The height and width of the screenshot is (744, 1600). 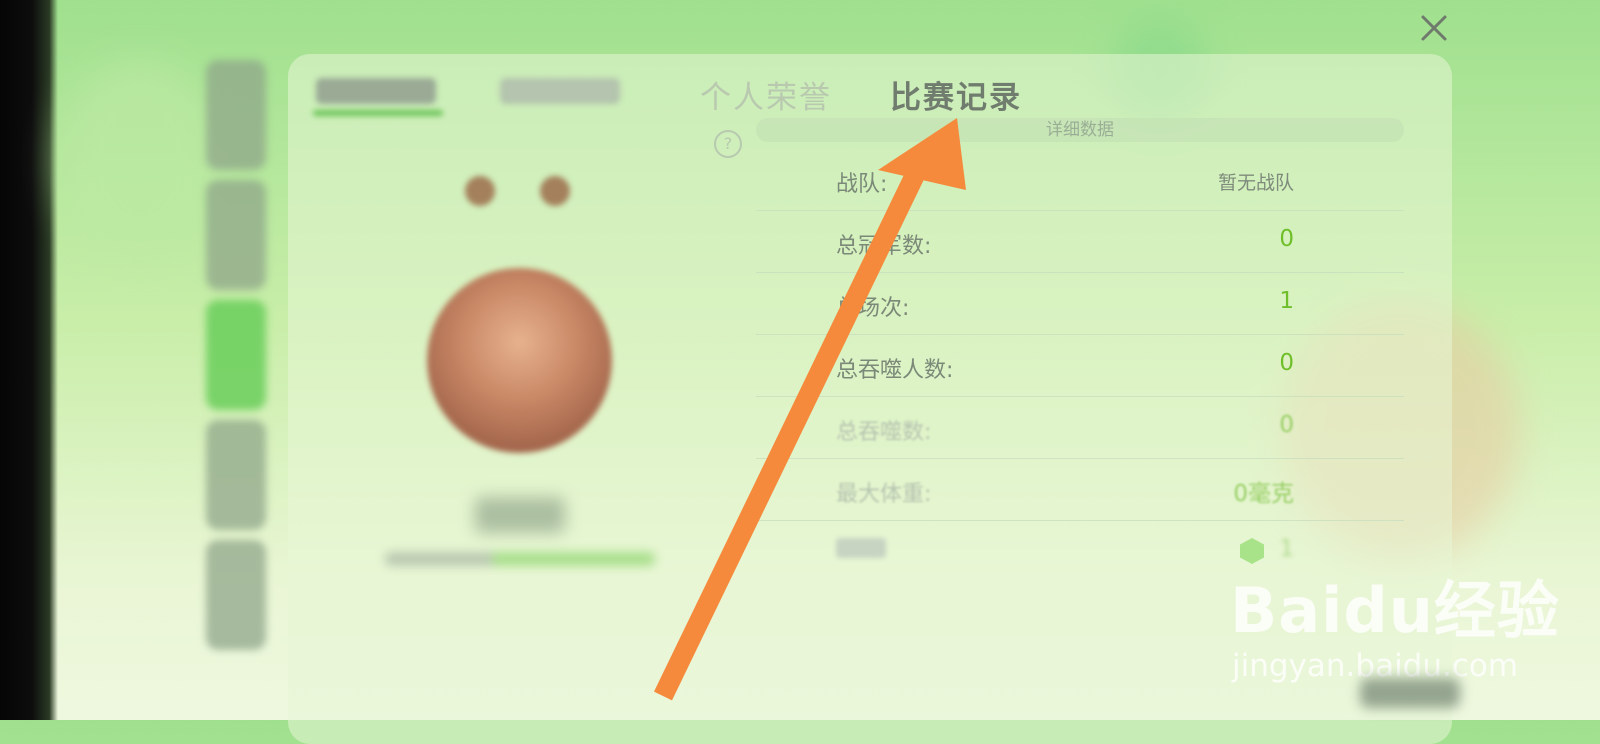 I want to click on watermark-logo: Baidu经验, so click(x=1395, y=610).